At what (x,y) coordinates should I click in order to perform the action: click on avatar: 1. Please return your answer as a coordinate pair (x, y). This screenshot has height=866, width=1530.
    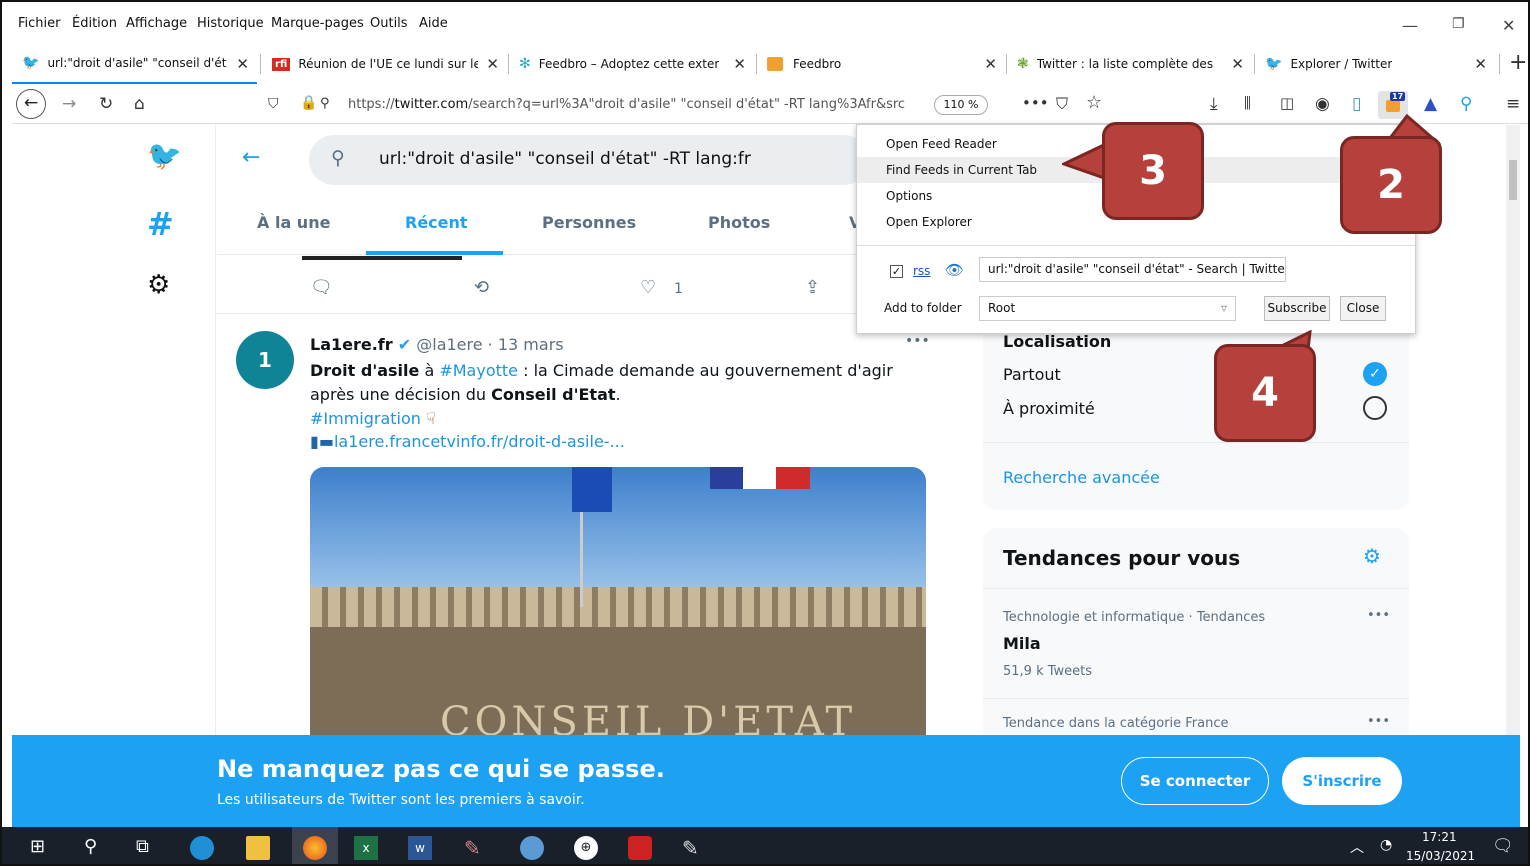
    Looking at the image, I should click on (265, 360).